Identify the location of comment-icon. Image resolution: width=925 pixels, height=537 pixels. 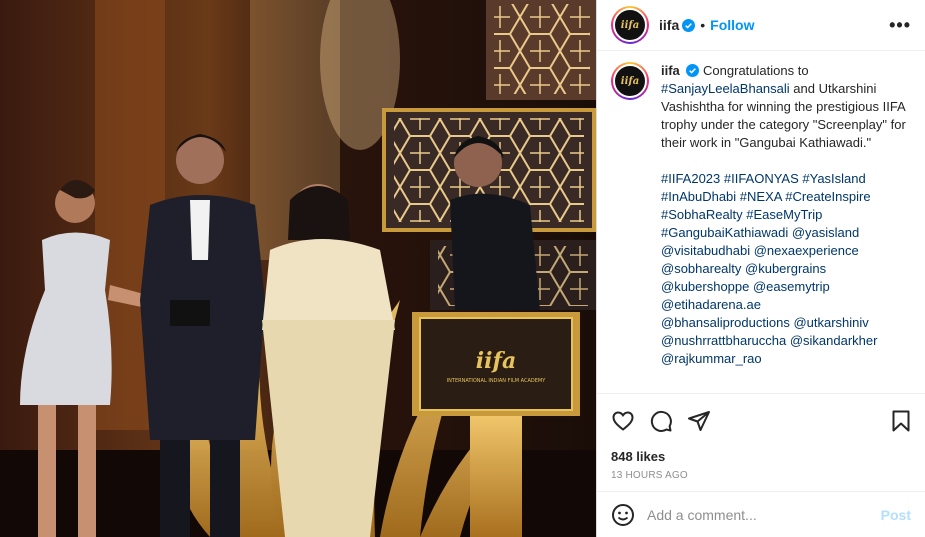
(661, 421).